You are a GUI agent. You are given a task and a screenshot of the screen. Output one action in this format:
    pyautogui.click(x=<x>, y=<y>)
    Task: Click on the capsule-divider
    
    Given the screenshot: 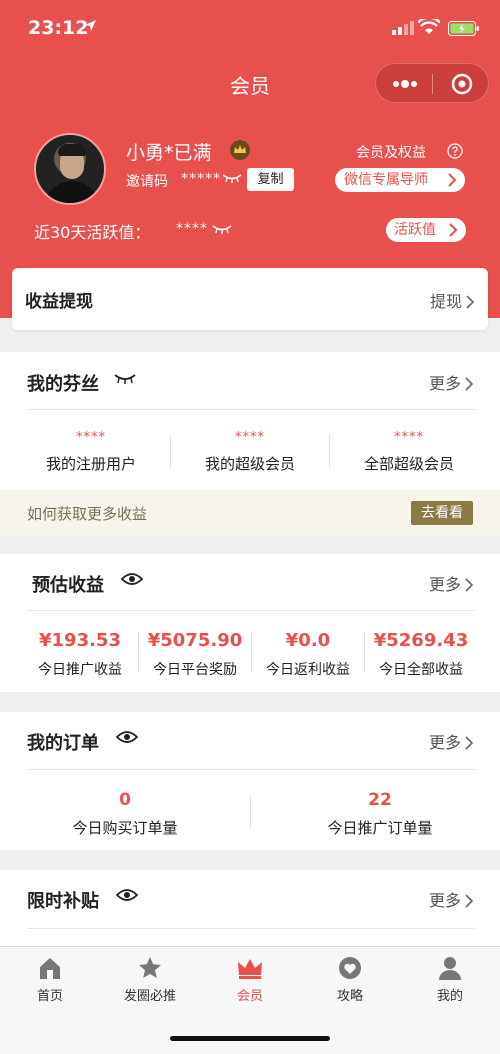 What is the action you would take?
    pyautogui.click(x=432, y=84)
    